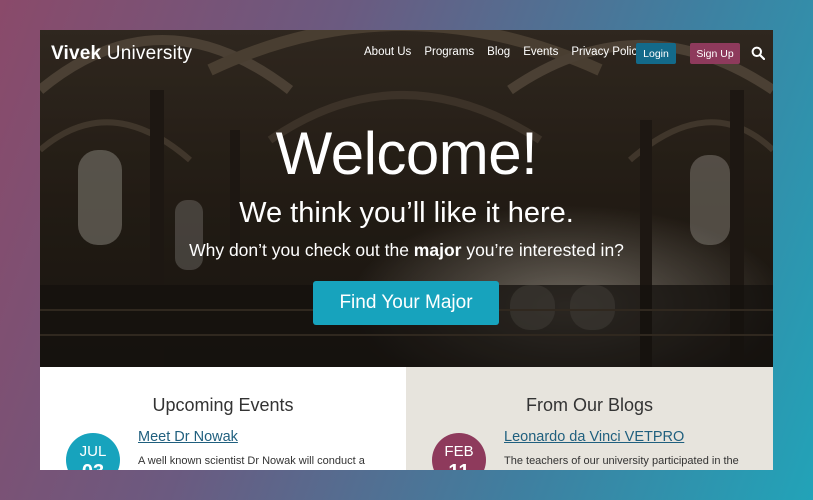 This screenshot has height=500, width=813. Describe the element at coordinates (76, 53) in the screenshot. I see `brand-name-bold: Vivek` at that location.